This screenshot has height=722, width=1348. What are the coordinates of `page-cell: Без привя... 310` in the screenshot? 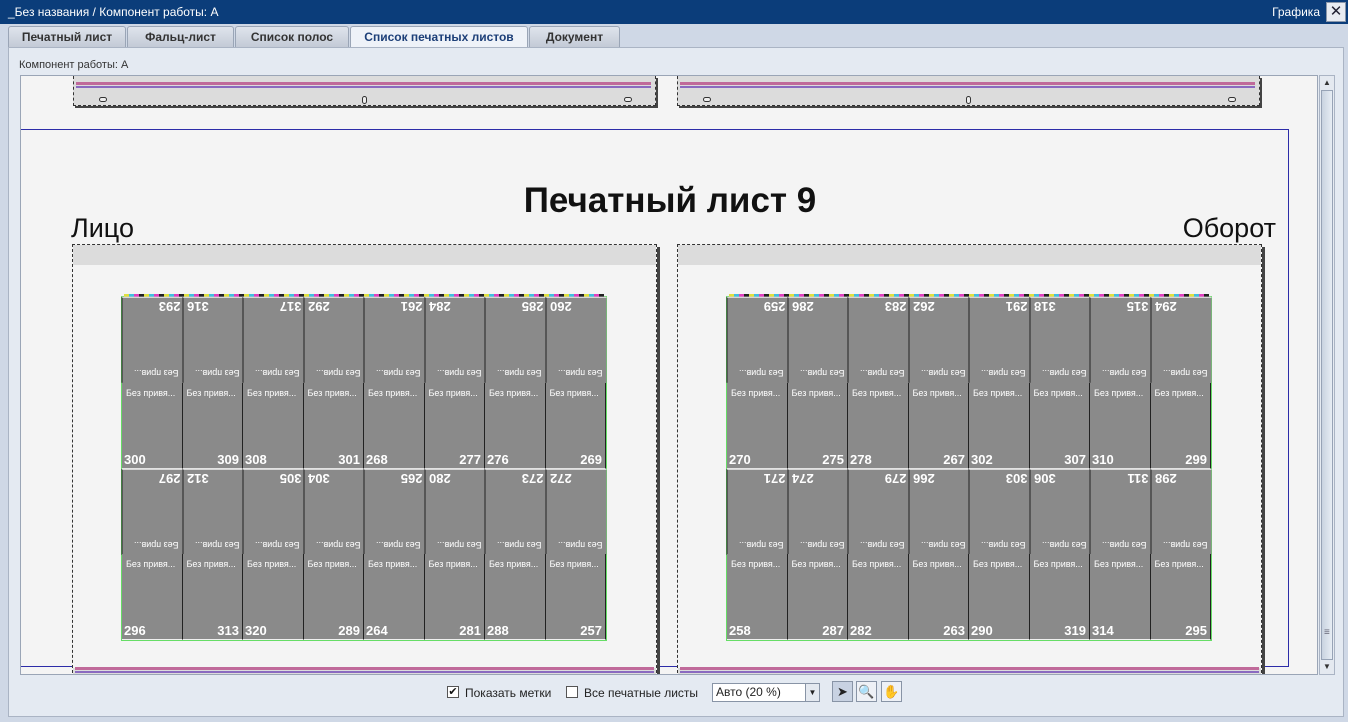 It's located at (1120, 425).